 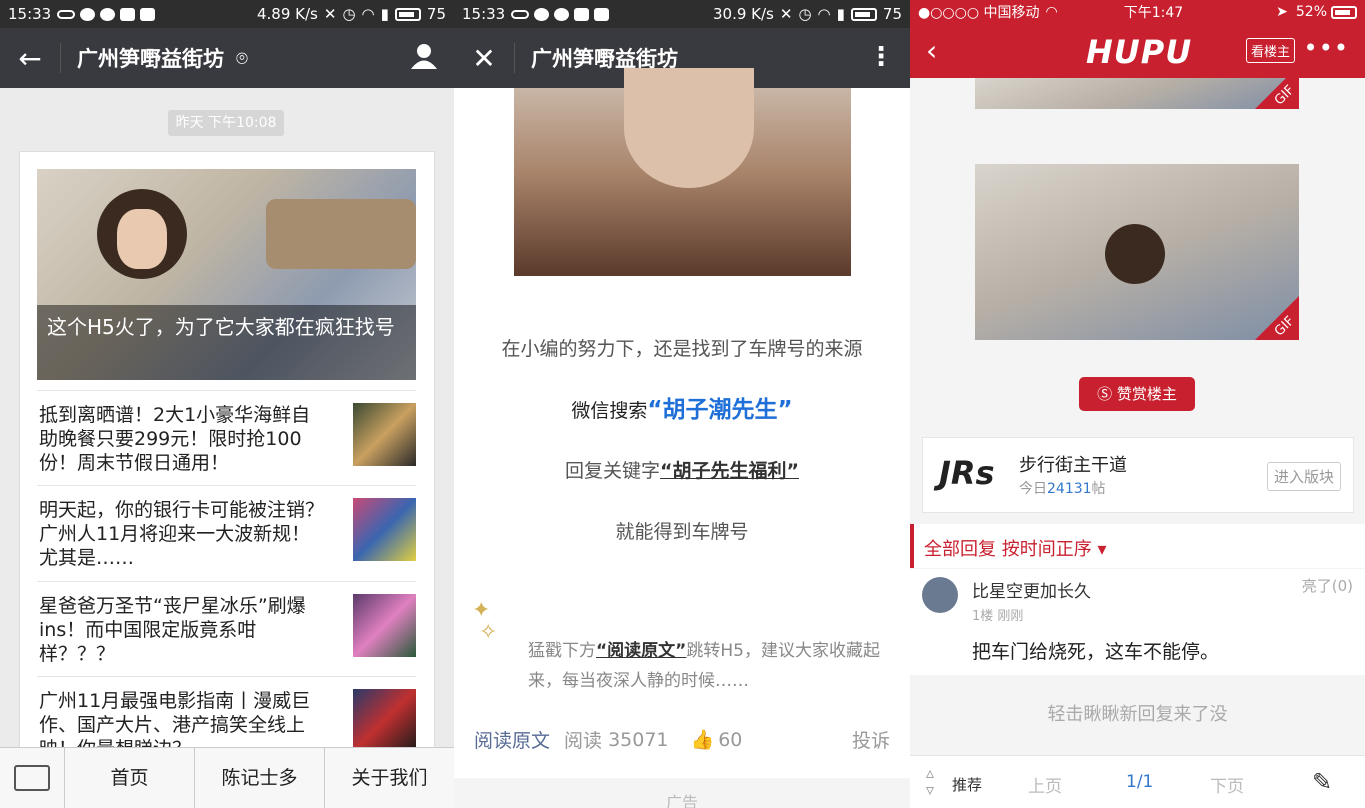 I want to click on news-title: 星爸爸万圣节“丧尸星冰乐”刷爆ins！而中国限定版竟系咁样？？？, so click(x=172, y=630).